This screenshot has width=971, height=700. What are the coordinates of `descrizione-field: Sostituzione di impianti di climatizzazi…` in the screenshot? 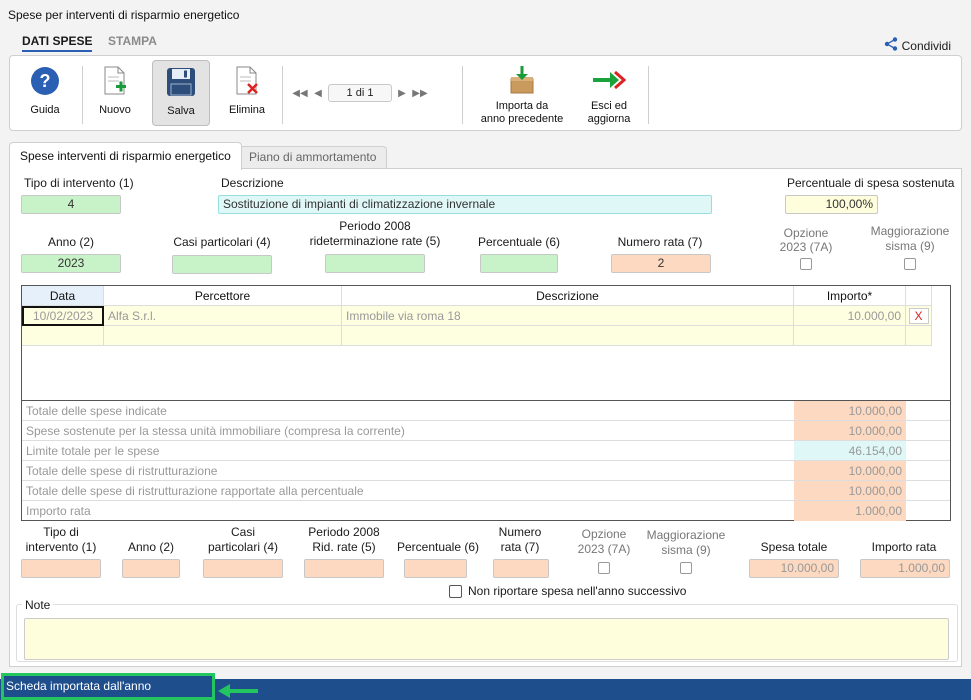 It's located at (465, 204).